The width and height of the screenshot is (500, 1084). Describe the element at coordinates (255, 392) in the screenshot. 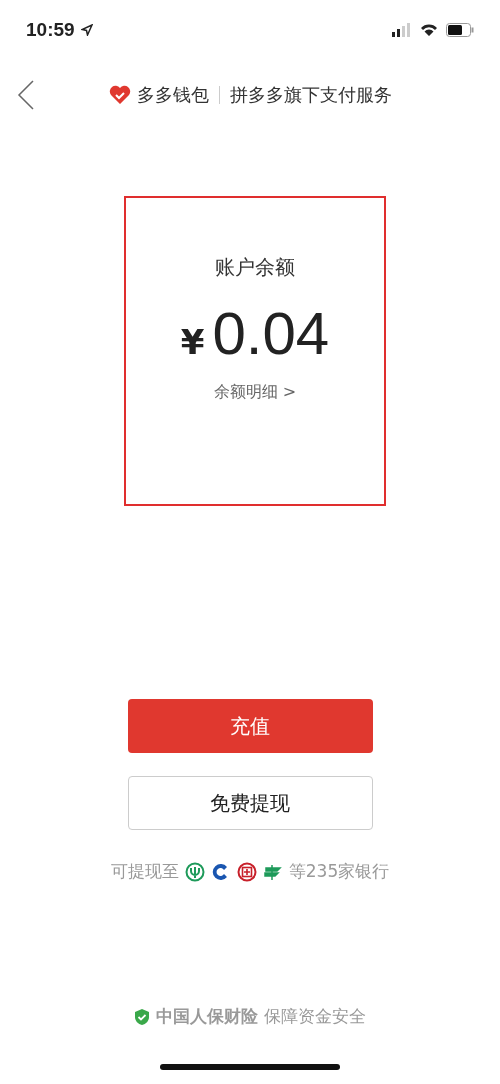

I see `balance-detail-link: 余额明细 >` at that location.